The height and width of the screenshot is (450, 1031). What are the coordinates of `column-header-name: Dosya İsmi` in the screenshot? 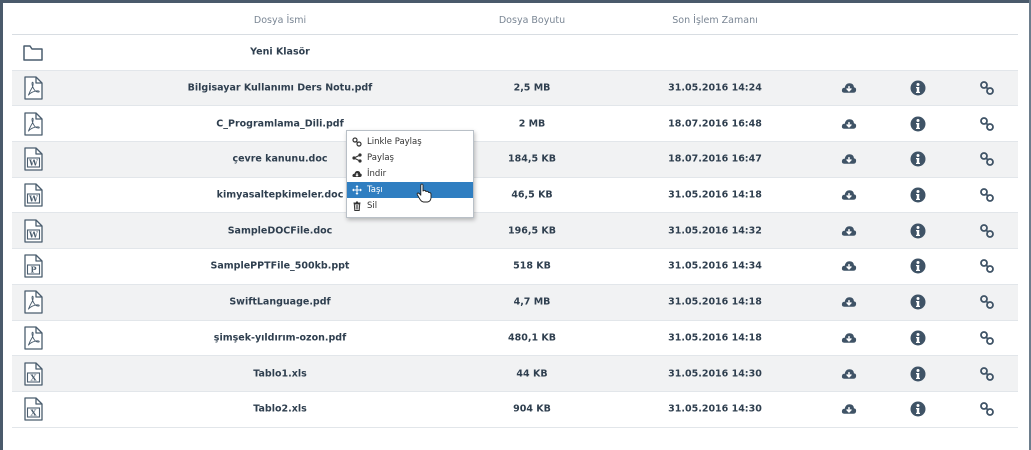 It's located at (280, 20).